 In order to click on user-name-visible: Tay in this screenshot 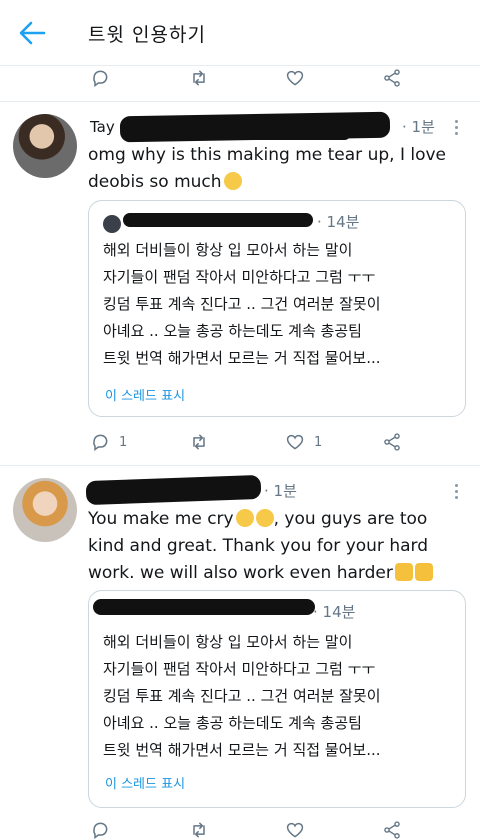, I will do `click(102, 127)`.